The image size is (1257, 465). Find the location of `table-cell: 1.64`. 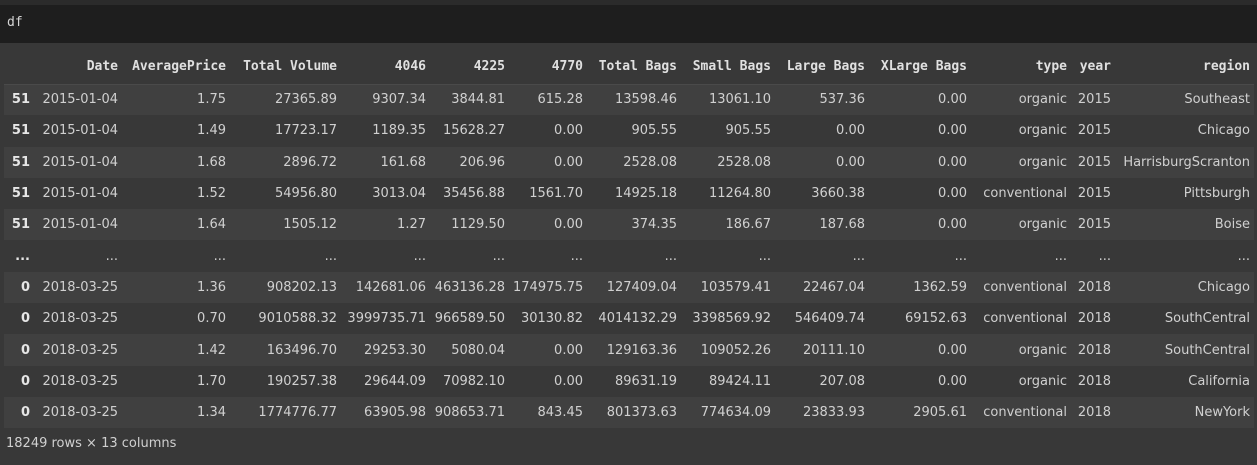

table-cell: 1.64 is located at coordinates (211, 225).